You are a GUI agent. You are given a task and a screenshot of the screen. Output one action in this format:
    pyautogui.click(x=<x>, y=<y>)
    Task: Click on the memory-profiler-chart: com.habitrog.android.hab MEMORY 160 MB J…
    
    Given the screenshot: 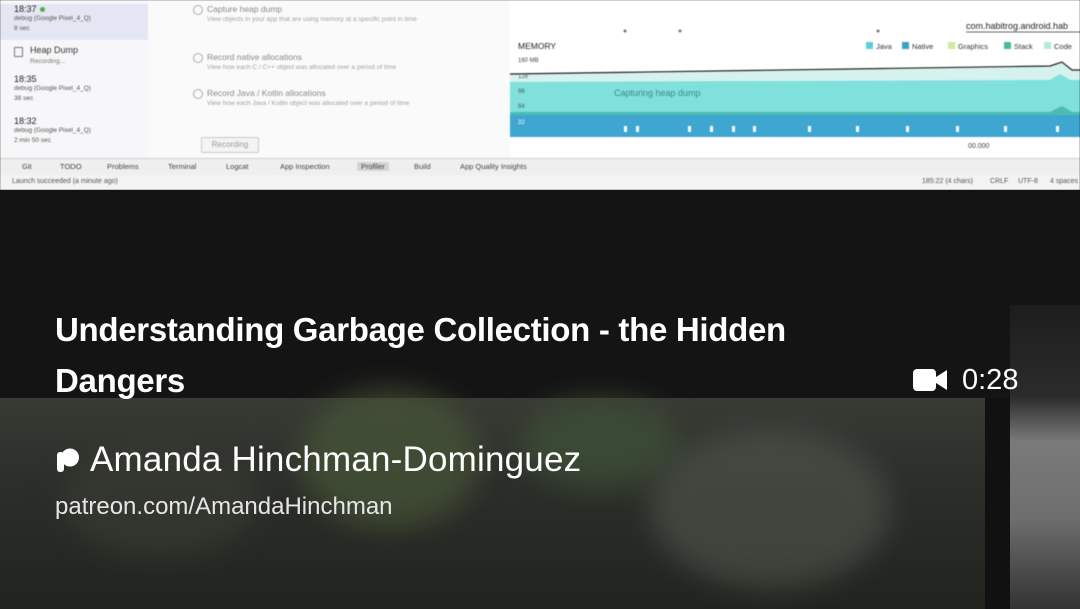 What is the action you would take?
    pyautogui.click(x=794, y=80)
    